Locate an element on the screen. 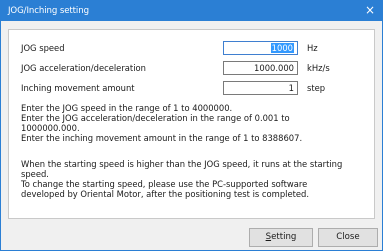  setting-button: Setting is located at coordinates (281, 237).